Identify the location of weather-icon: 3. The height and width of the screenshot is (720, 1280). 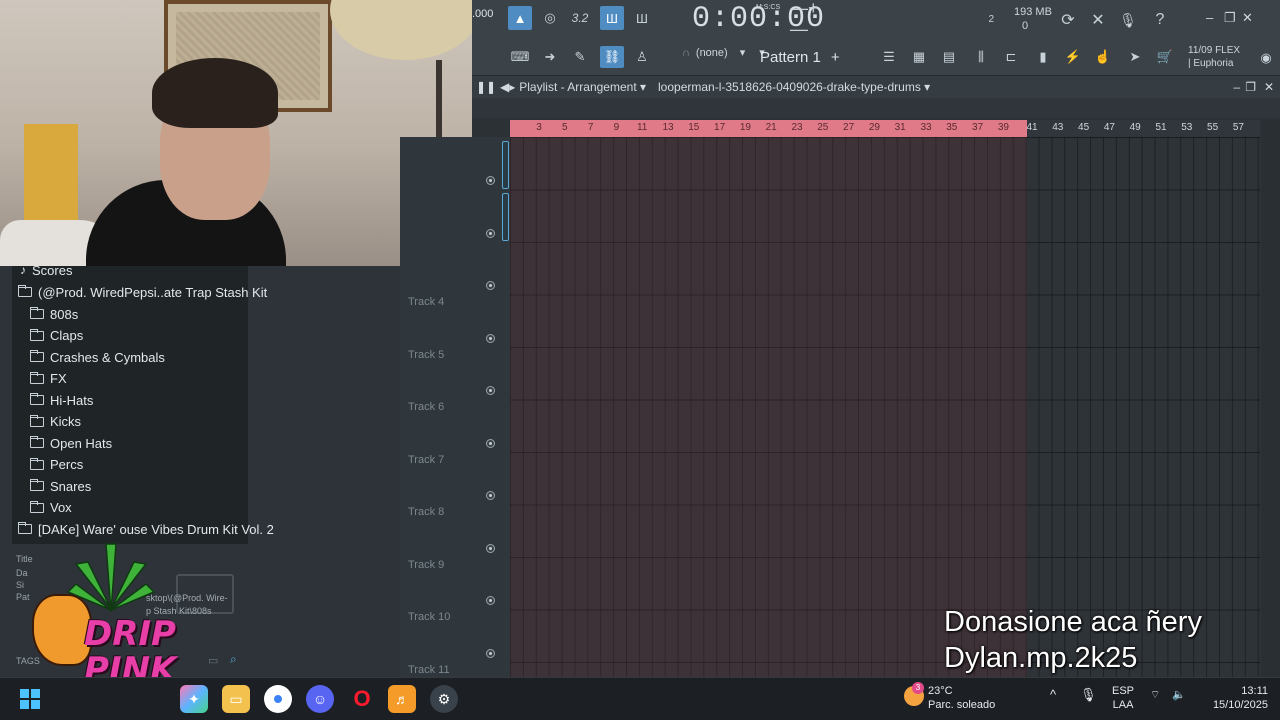
(914, 694).